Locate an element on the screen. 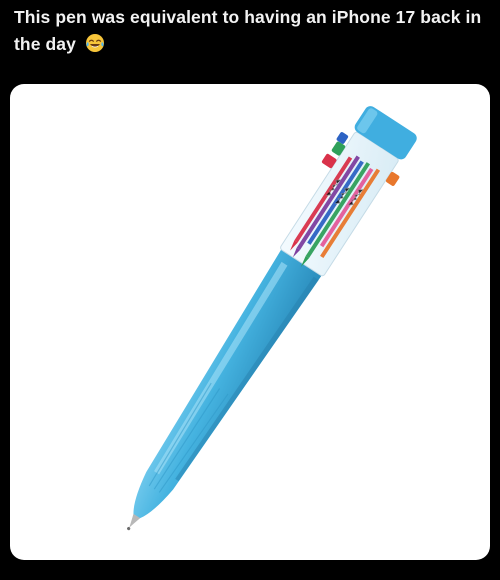 The image size is (500, 580). face-with-tears-of-joy-icon is located at coordinates (95, 47).